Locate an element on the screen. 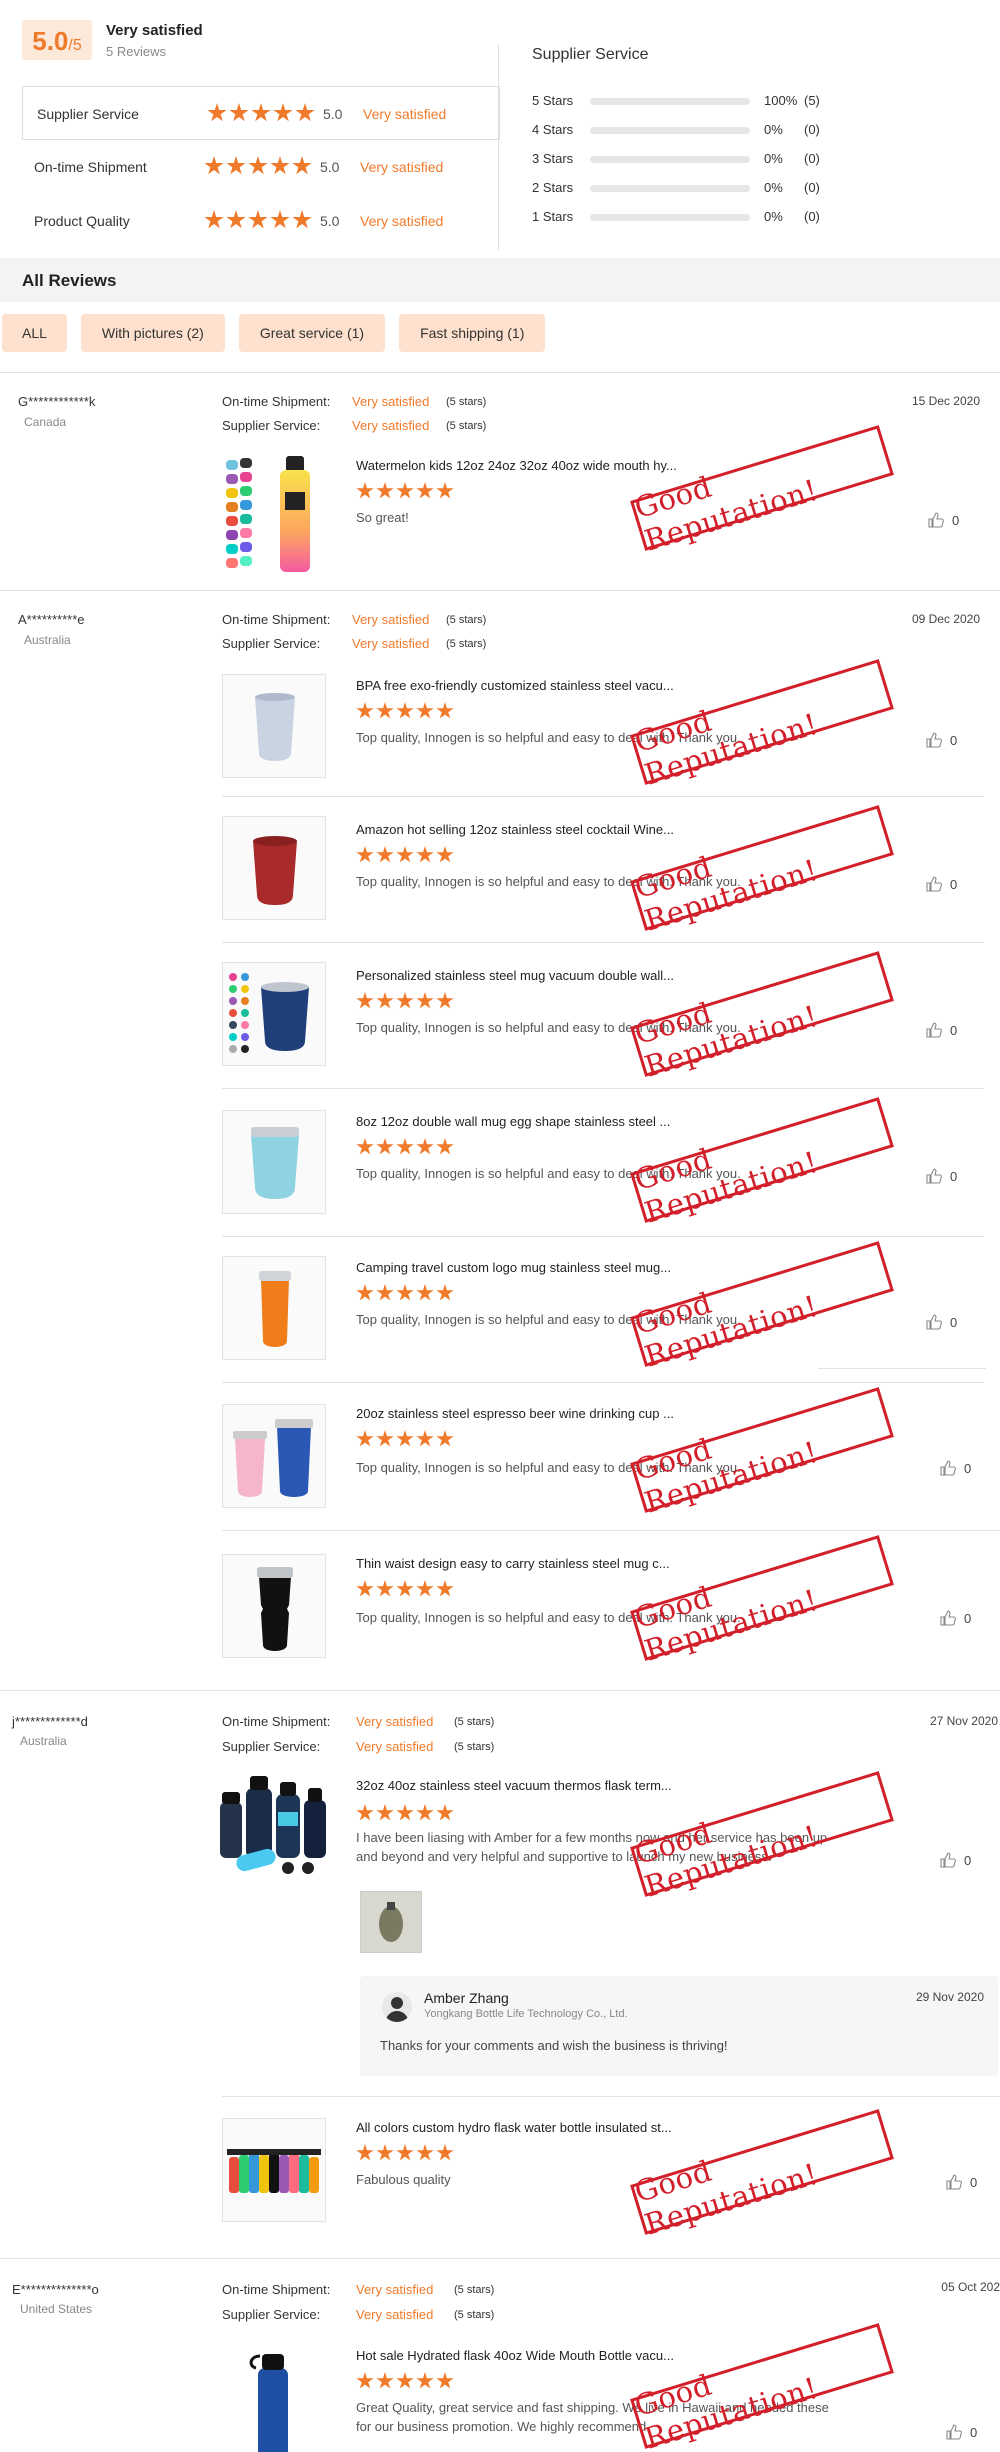  overall-score-badge: 5.0 /5 is located at coordinates (57, 40).